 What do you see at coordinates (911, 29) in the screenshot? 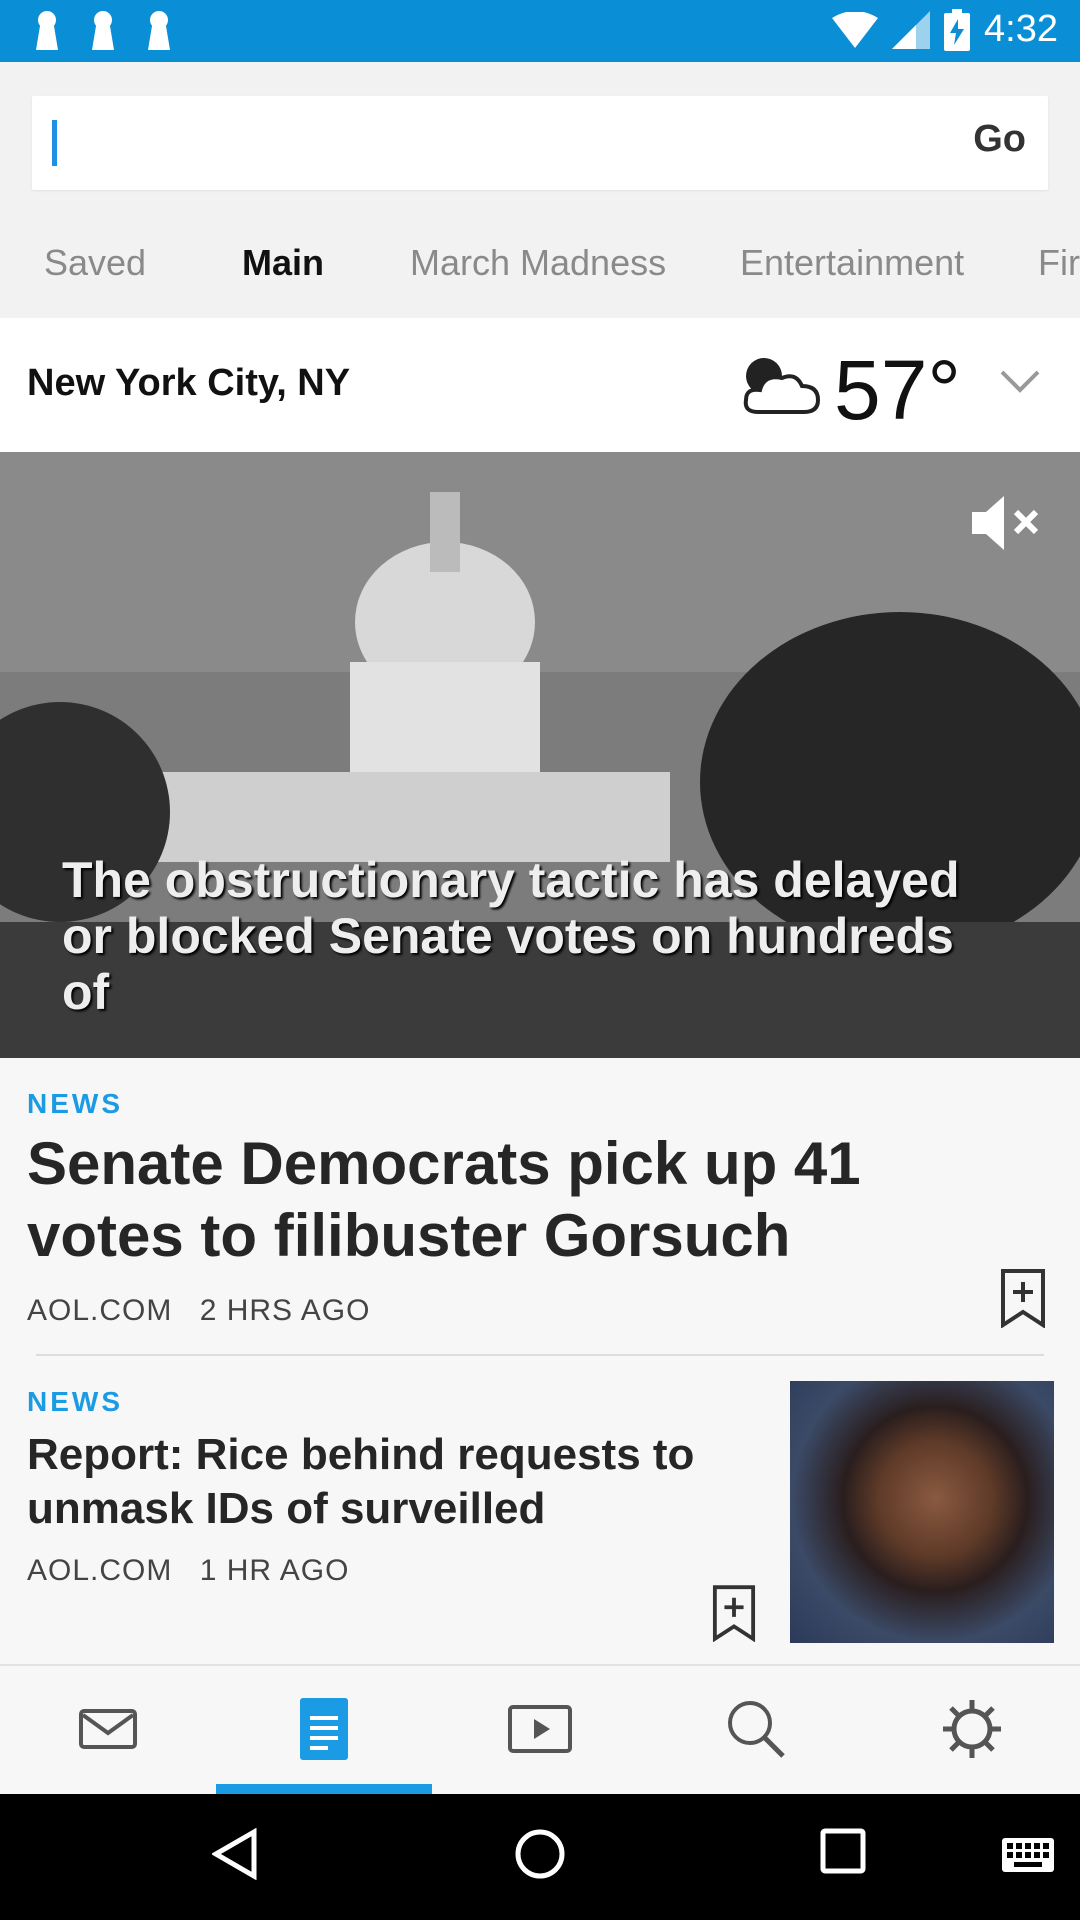
I see `signal-icon` at bounding box center [911, 29].